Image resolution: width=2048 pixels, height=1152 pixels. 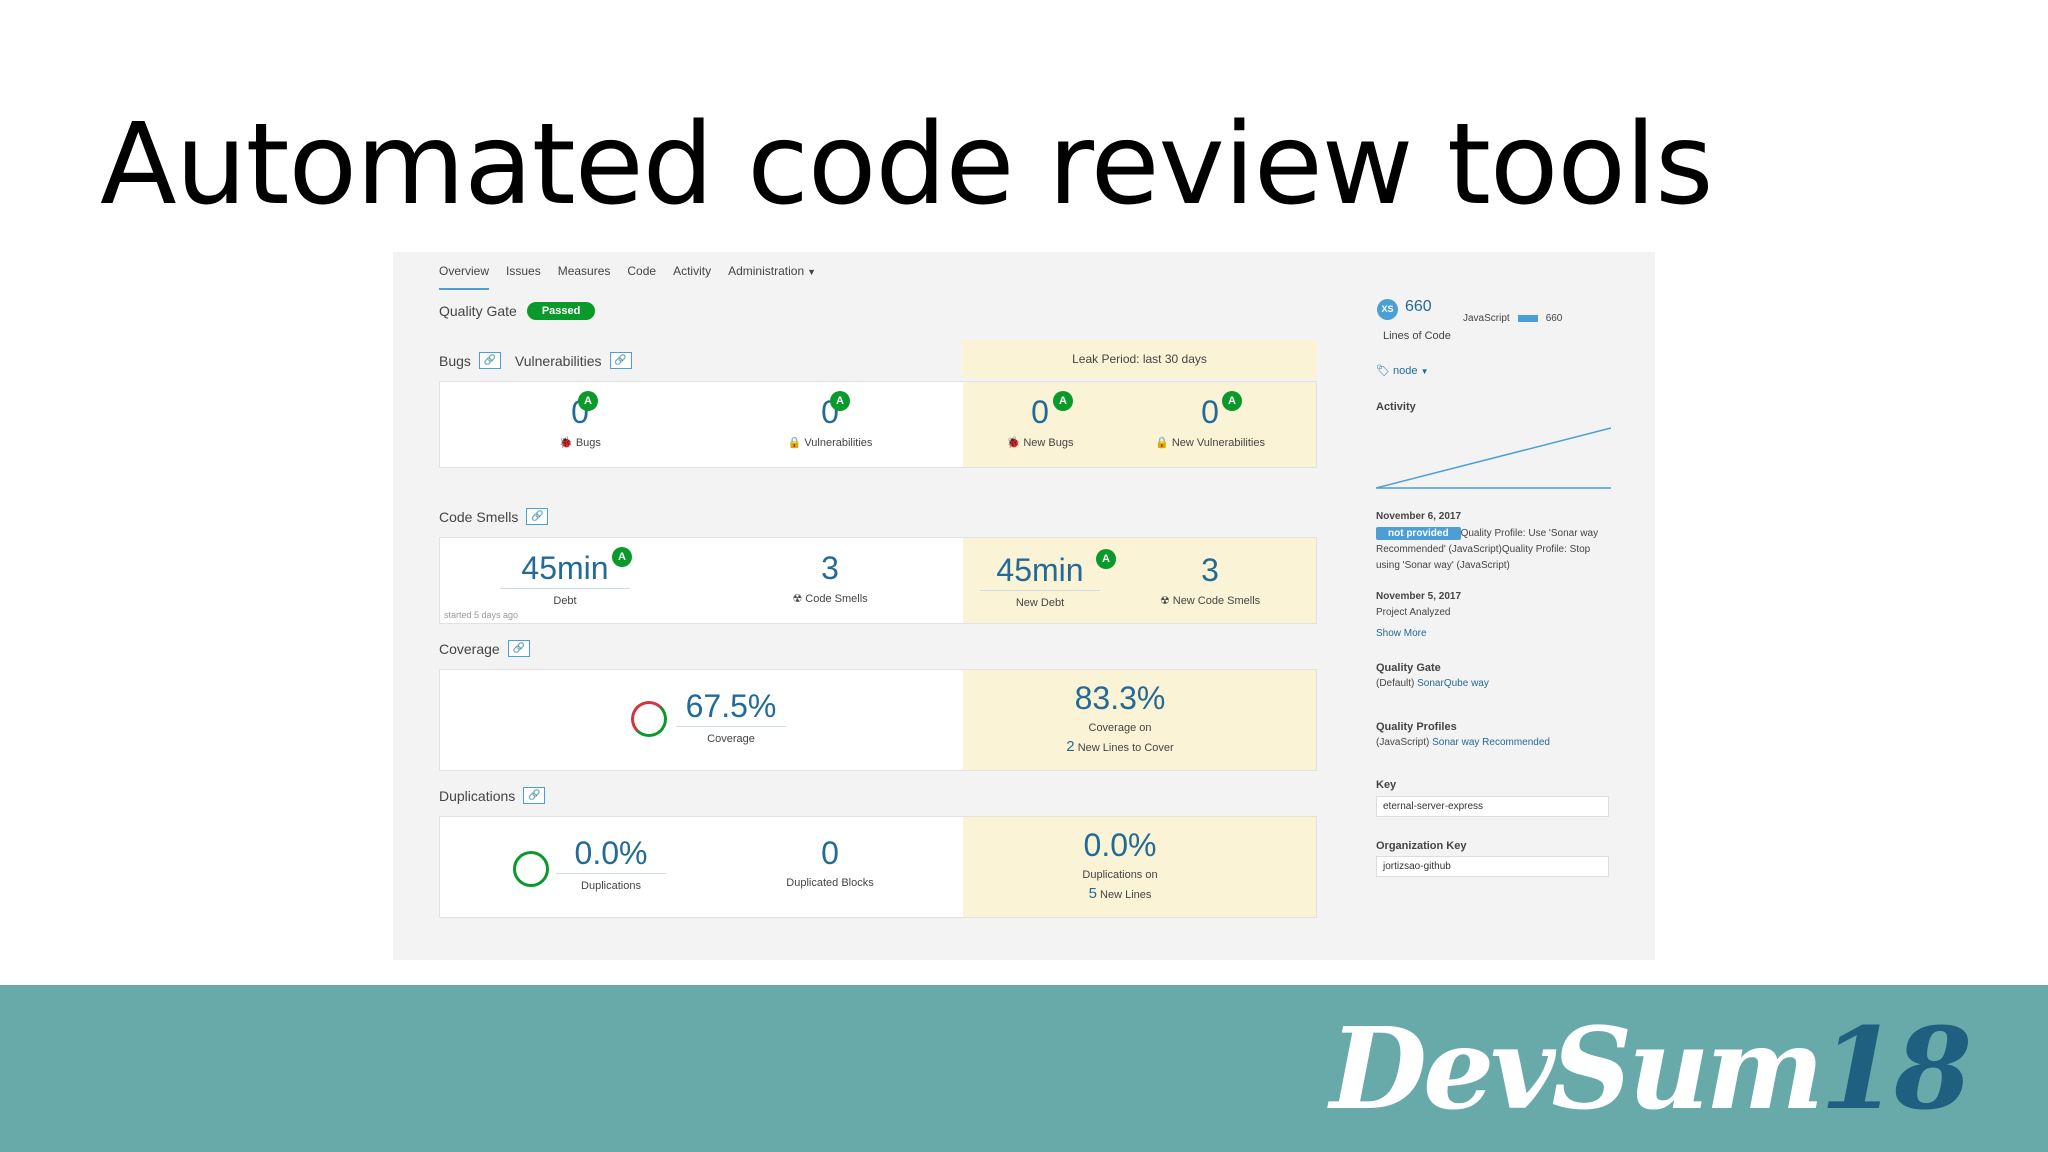 I want to click on key-title: Key, so click(x=1386, y=785).